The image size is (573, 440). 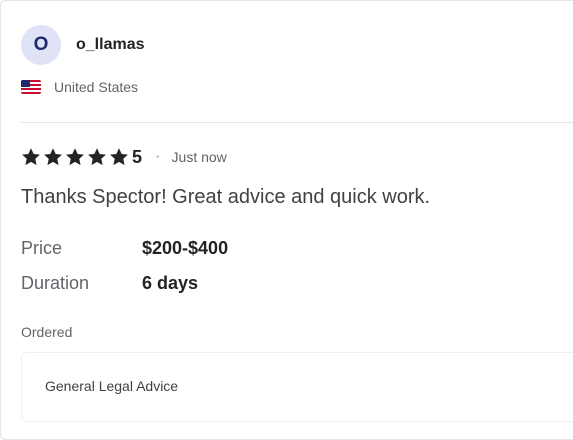 I want to click on country-name: United States, so click(x=96, y=87).